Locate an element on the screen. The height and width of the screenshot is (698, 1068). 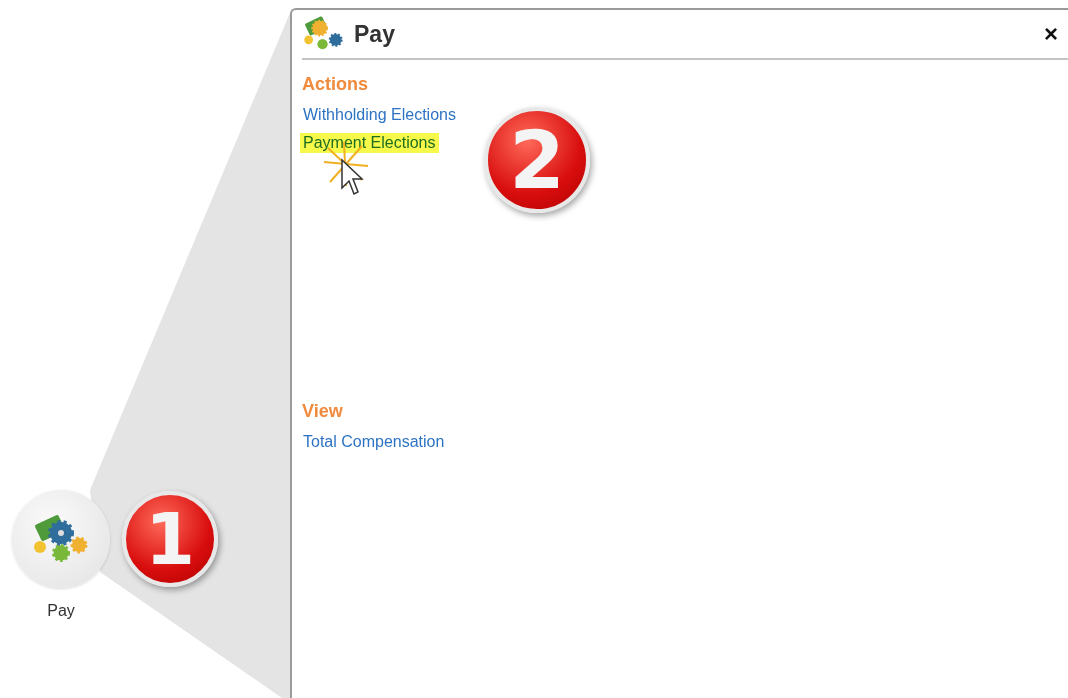
menu-link: Total Compensation is located at coordinates (374, 442).